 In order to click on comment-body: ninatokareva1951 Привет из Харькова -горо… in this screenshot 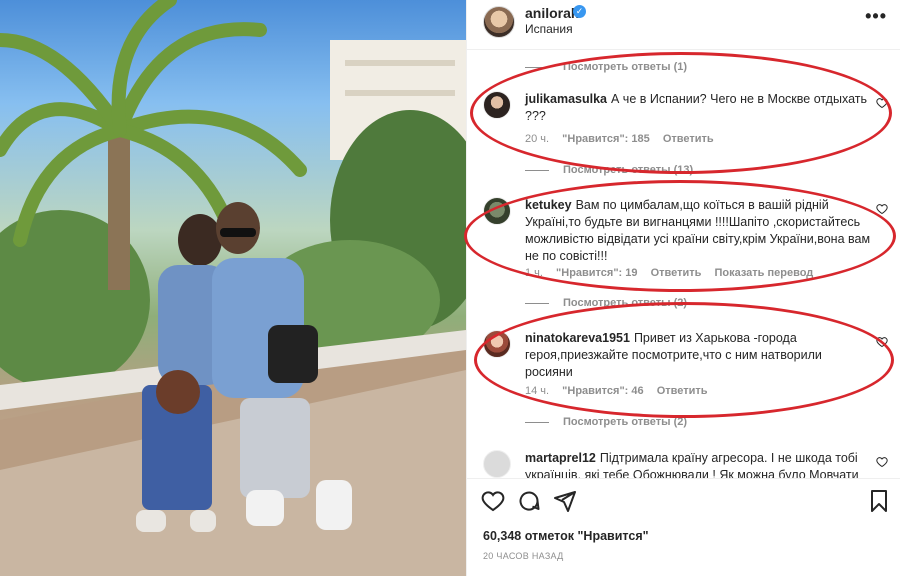, I will do `click(699, 355)`.